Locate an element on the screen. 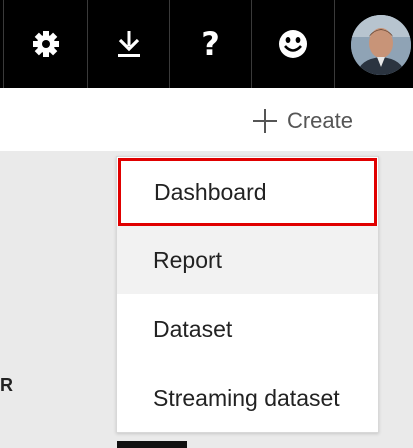 The width and height of the screenshot is (413, 448). plus-icon is located at coordinates (264, 121).